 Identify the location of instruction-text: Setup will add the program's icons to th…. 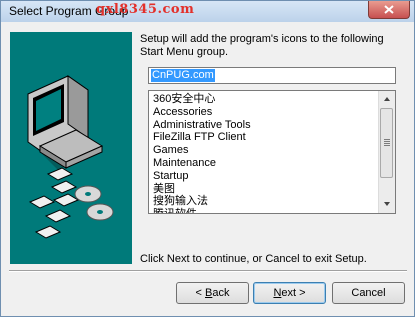
(262, 45).